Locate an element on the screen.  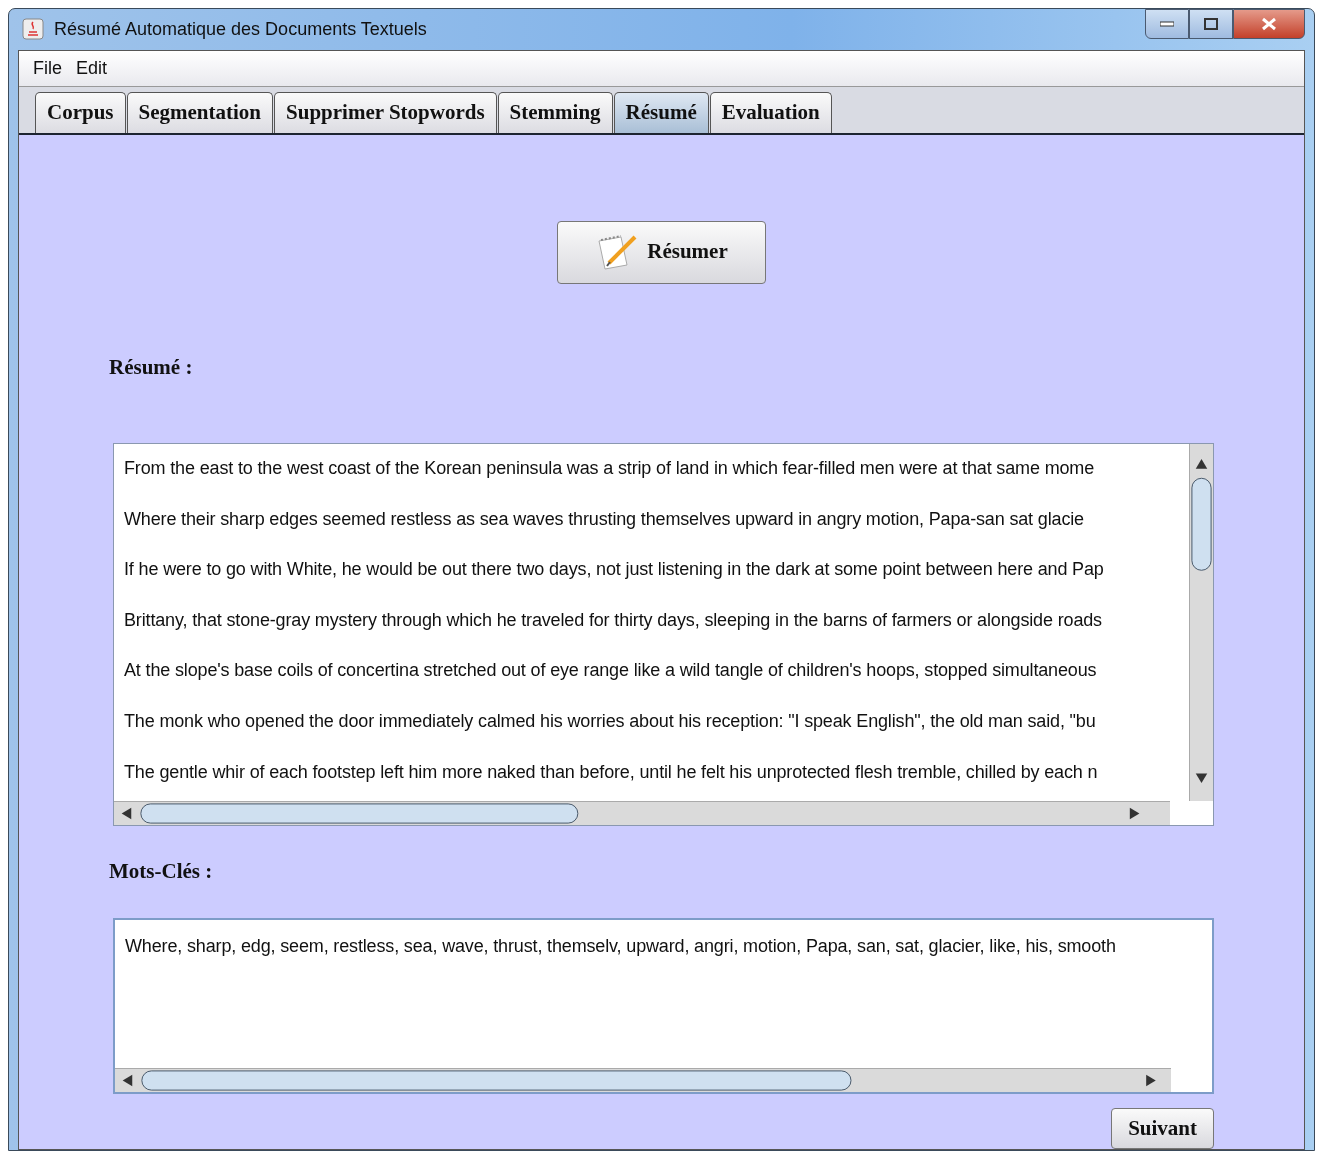
tab: Résumé is located at coordinates (661, 112).